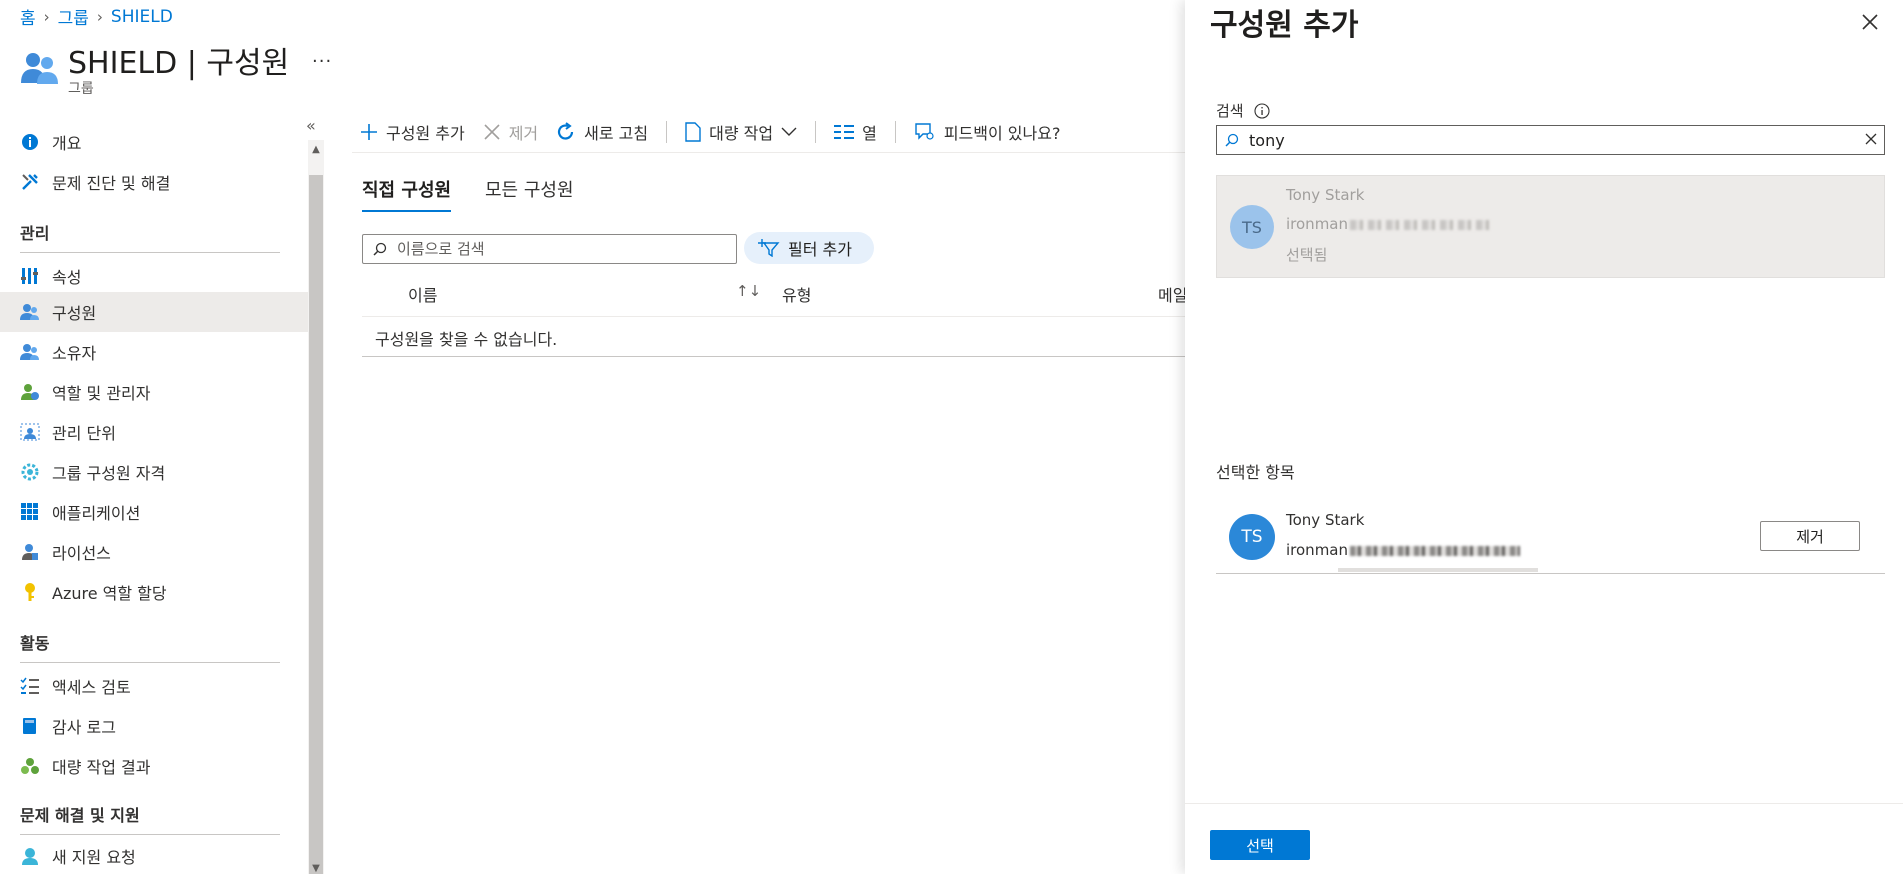  What do you see at coordinates (855, 132) in the screenshot?
I see `columns-button: 열` at bounding box center [855, 132].